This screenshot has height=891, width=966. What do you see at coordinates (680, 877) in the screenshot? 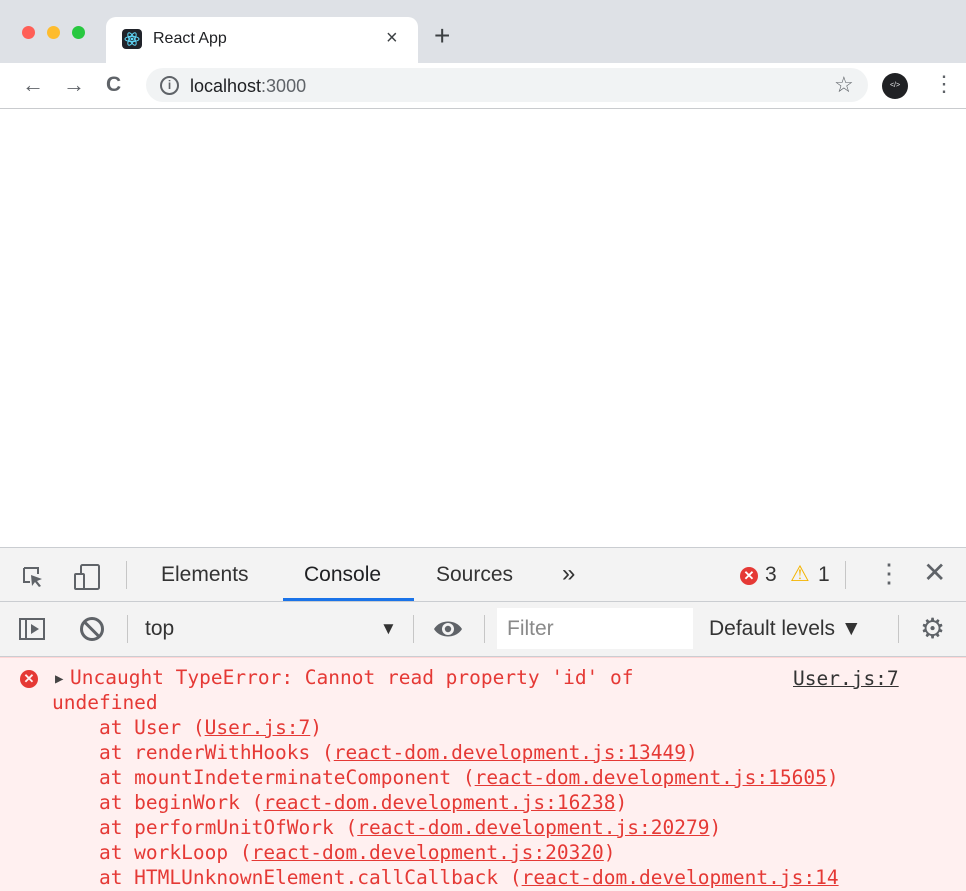
I see `stack-frame-link: react-dom.development.js:14` at bounding box center [680, 877].